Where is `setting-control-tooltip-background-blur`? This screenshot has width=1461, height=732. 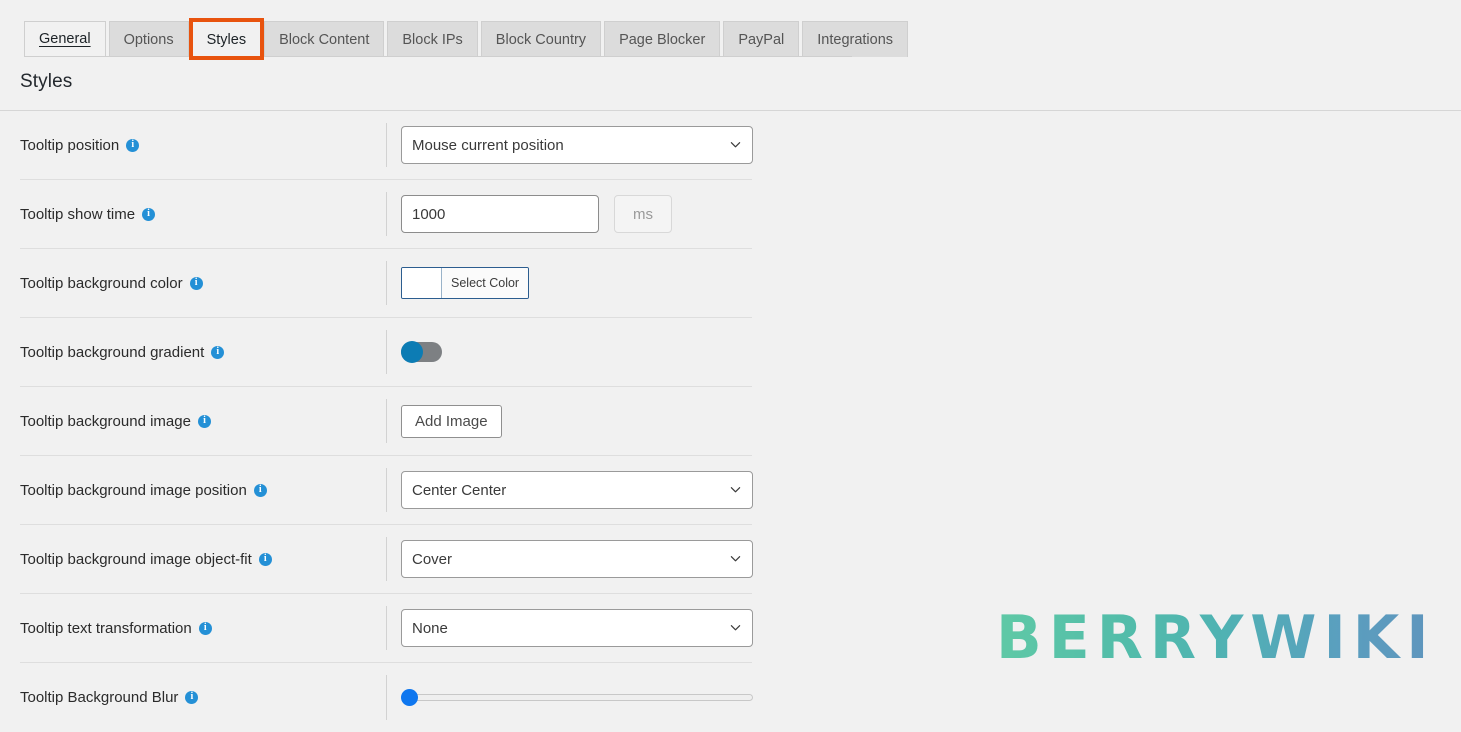
setting-control-tooltip-background-blur is located at coordinates (569, 697).